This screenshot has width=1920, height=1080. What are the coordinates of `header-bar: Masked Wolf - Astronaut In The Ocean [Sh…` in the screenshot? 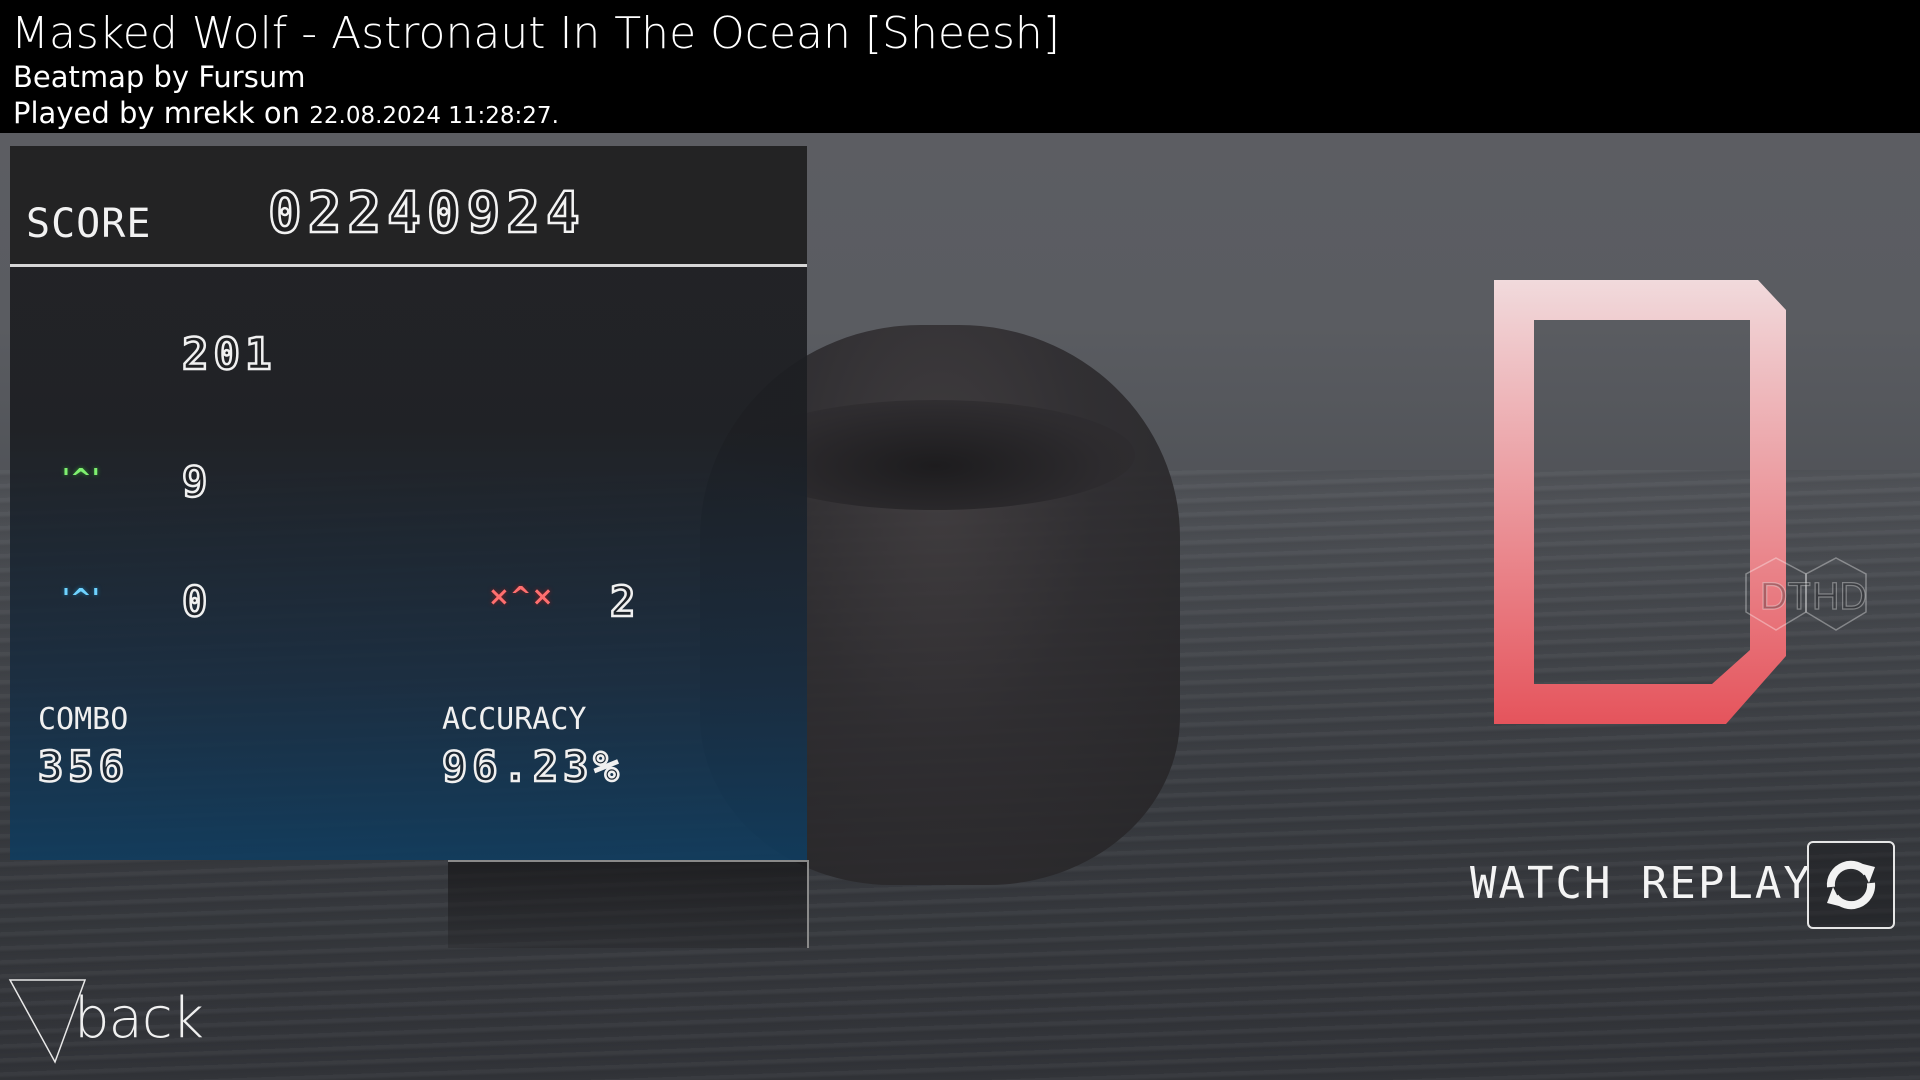 It's located at (960, 66).